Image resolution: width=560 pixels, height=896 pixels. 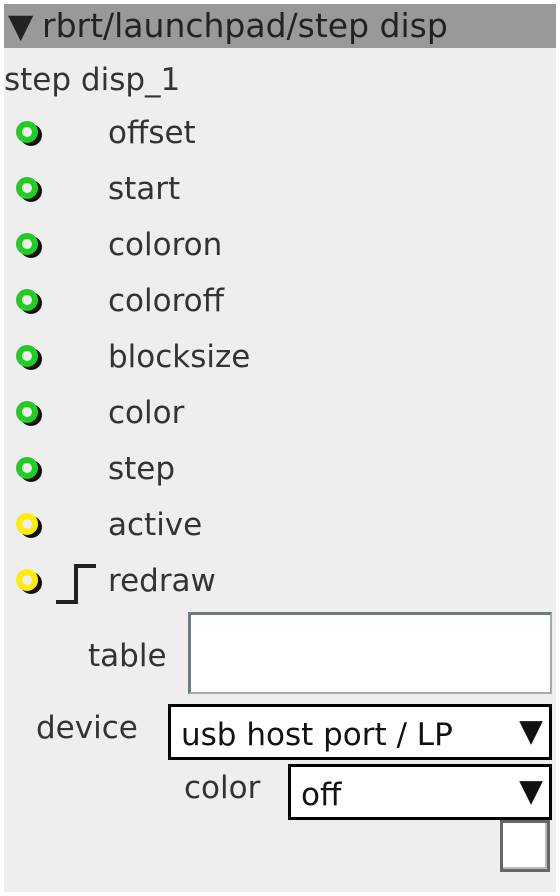 What do you see at coordinates (420, 792) in the screenshot?
I see `color-dropdown: off ▼` at bounding box center [420, 792].